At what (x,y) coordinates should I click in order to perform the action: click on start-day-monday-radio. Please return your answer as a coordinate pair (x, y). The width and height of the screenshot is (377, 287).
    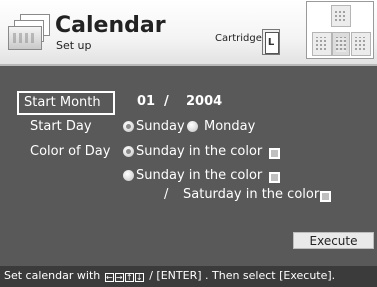
    Looking at the image, I should click on (192, 126).